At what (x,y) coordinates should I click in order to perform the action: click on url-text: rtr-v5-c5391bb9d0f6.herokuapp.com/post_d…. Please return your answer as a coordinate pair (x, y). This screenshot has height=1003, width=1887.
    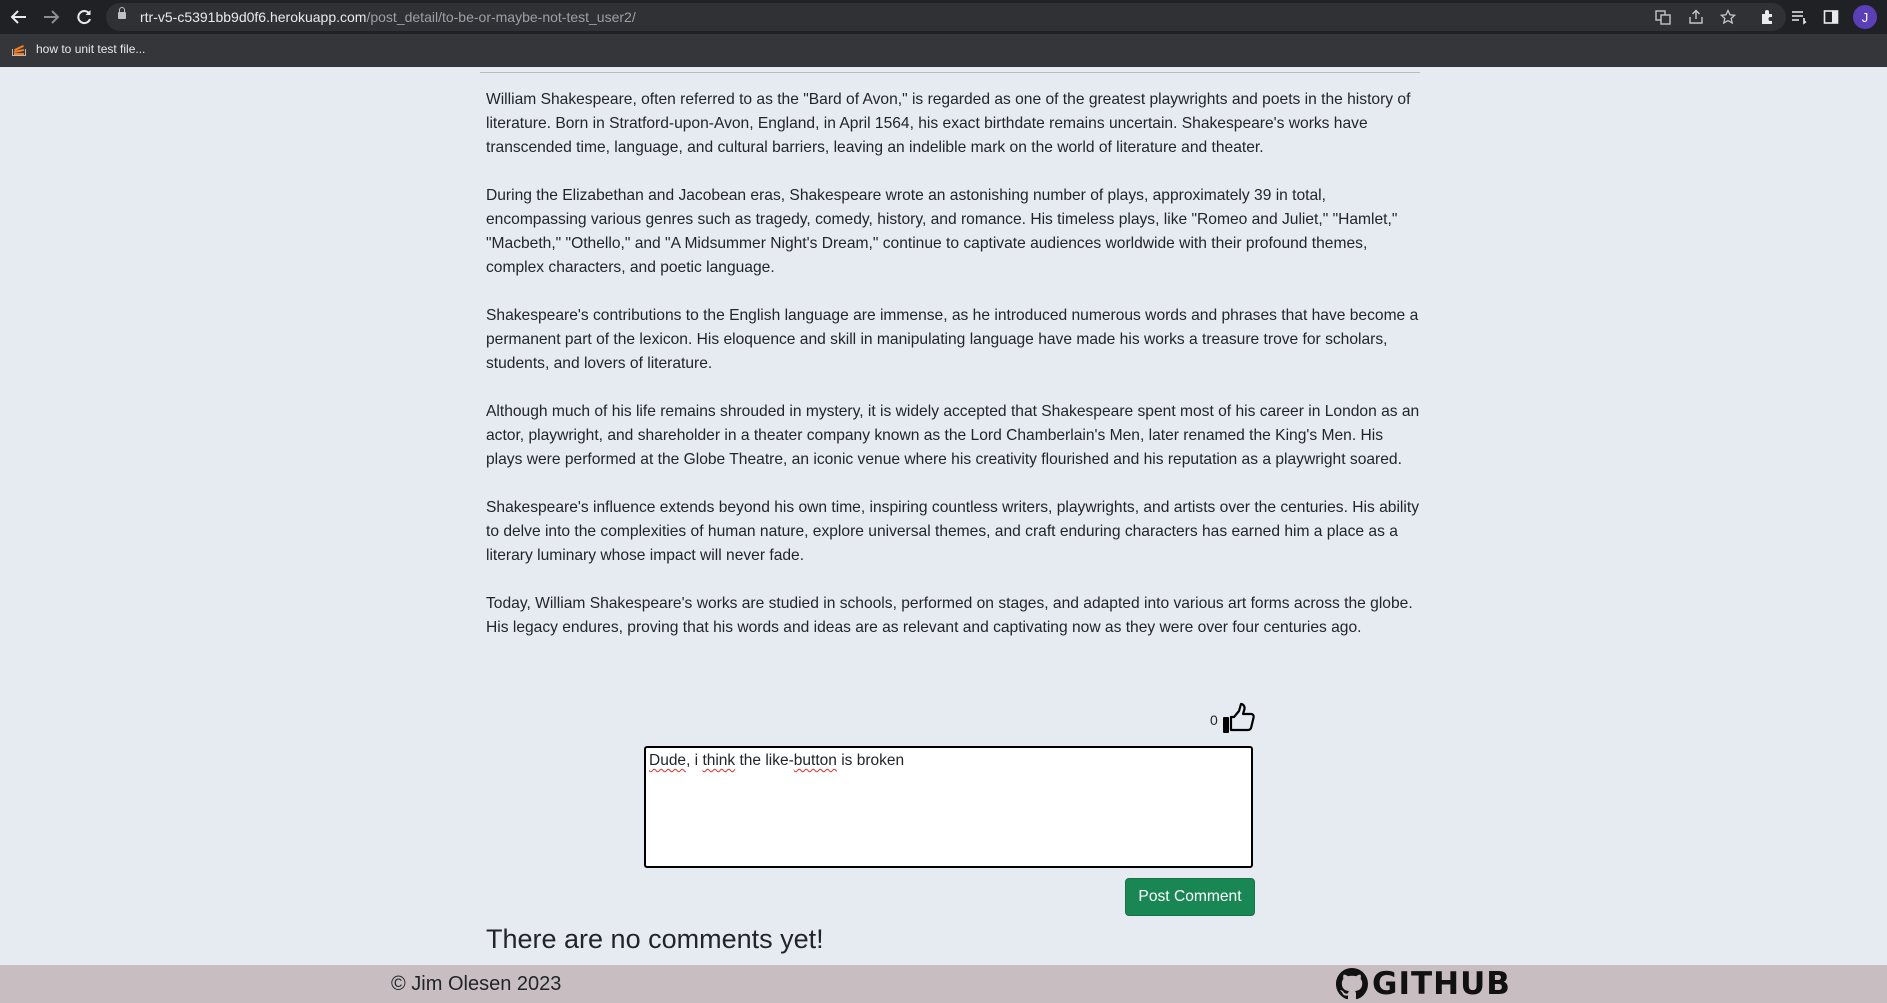
    Looking at the image, I should click on (388, 17).